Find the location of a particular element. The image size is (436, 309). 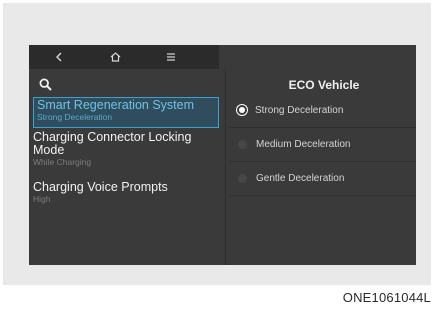

top-navigation-bar is located at coordinates (124, 57).